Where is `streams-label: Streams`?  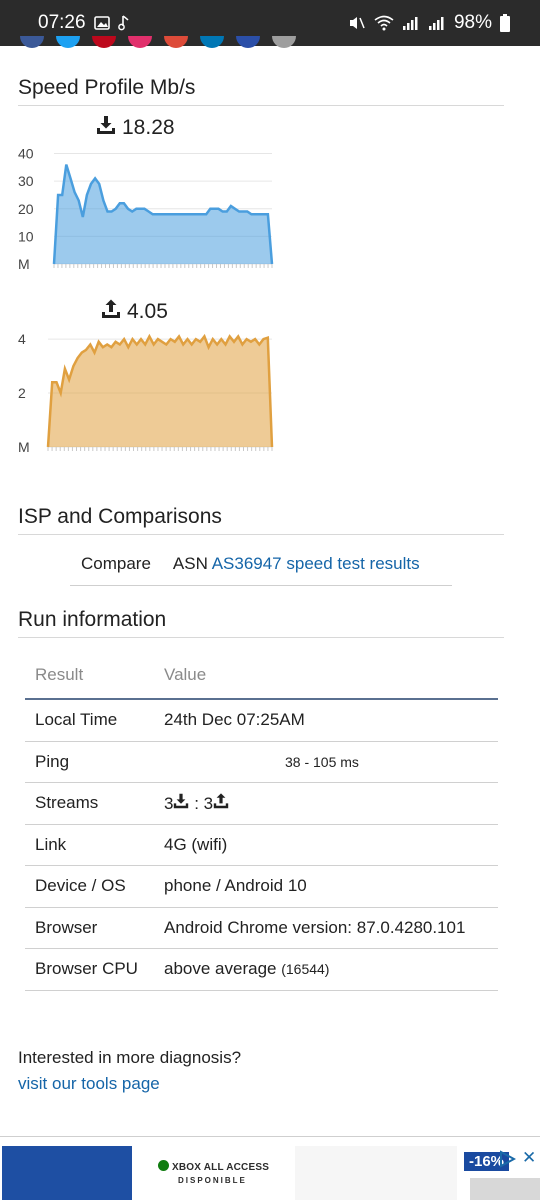
streams-label: Streams is located at coordinates (94, 803).